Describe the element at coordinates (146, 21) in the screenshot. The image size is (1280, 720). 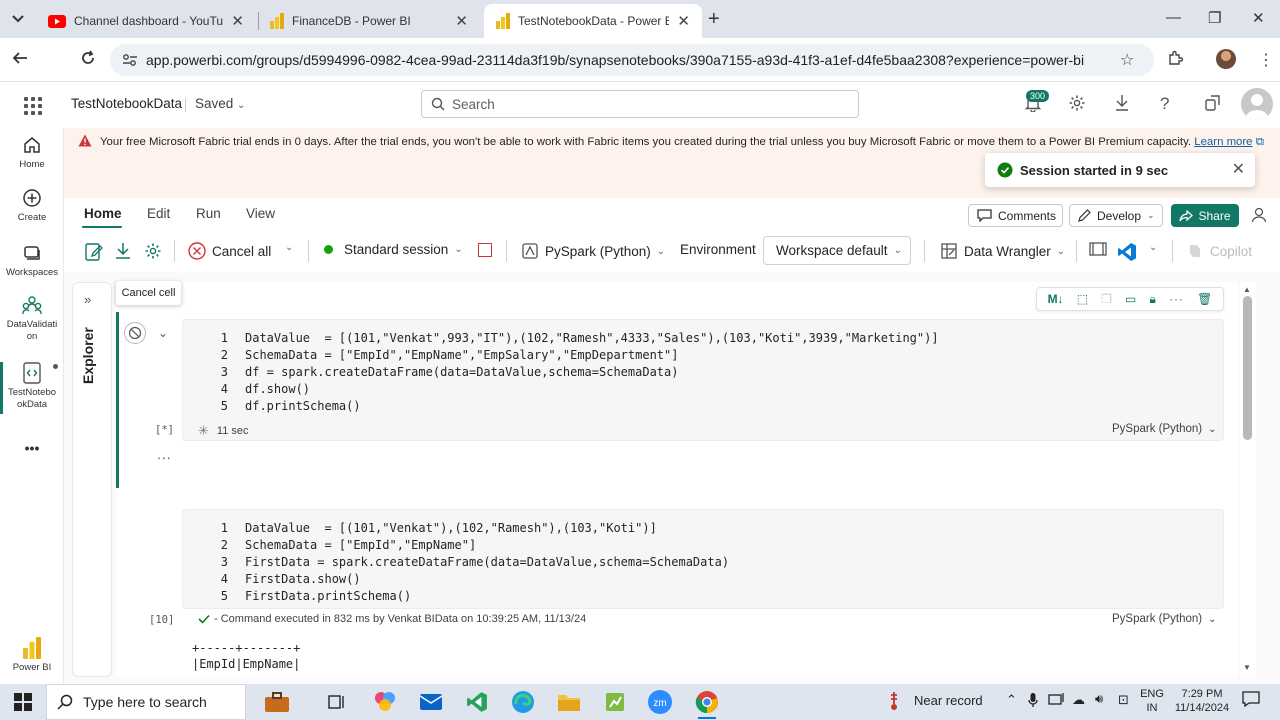
I see `browser-tab-youtube: Channel dashboard - YouTube ✕` at that location.